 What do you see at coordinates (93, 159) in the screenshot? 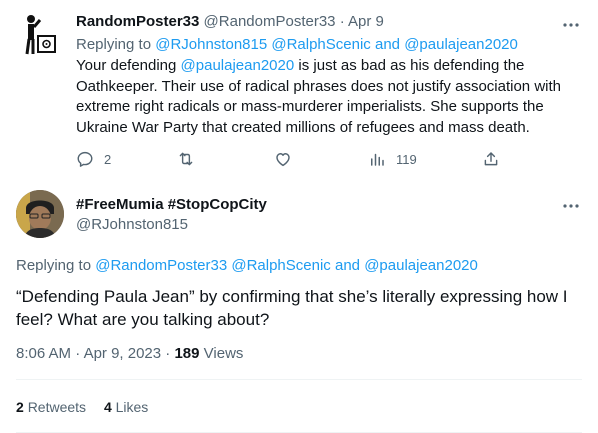
I see `reply-button: 2` at bounding box center [93, 159].